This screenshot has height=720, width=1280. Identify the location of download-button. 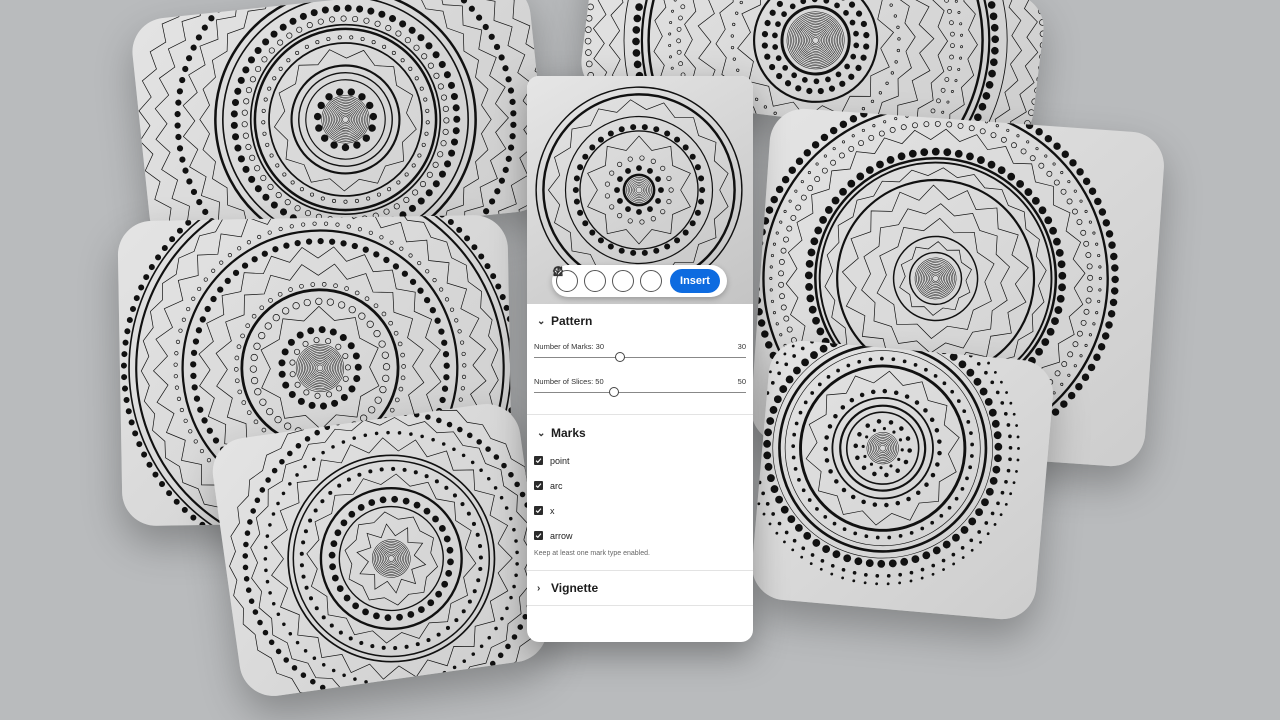
(607, 279).